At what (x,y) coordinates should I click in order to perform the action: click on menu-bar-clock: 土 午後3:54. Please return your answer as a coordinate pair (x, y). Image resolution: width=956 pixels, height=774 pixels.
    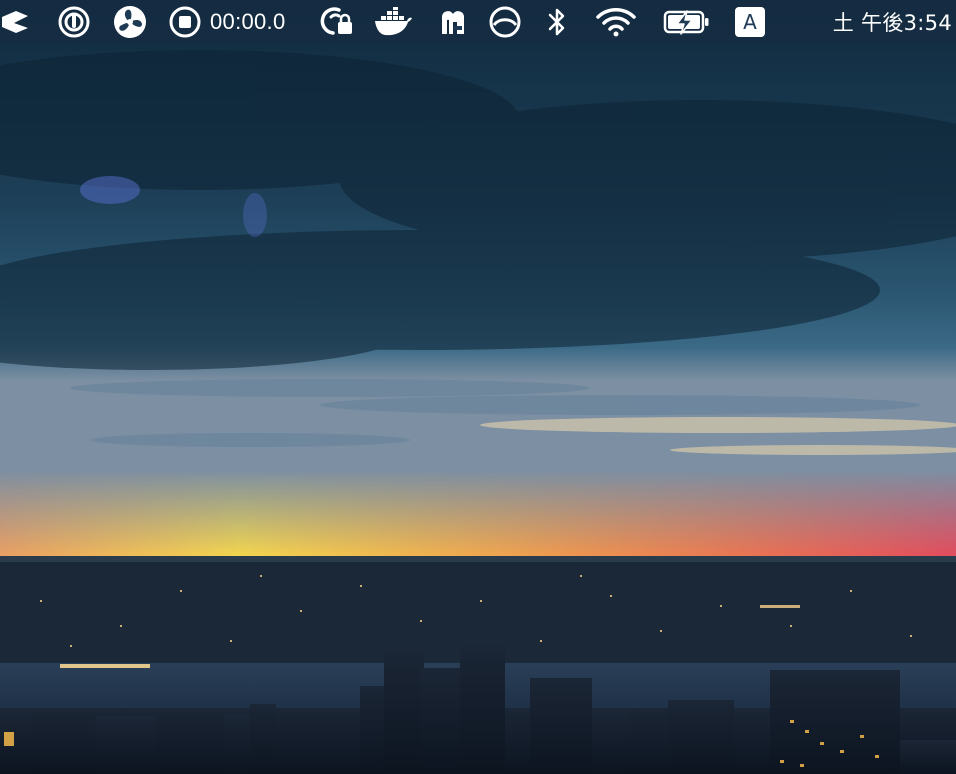
    Looking at the image, I should click on (877, 22).